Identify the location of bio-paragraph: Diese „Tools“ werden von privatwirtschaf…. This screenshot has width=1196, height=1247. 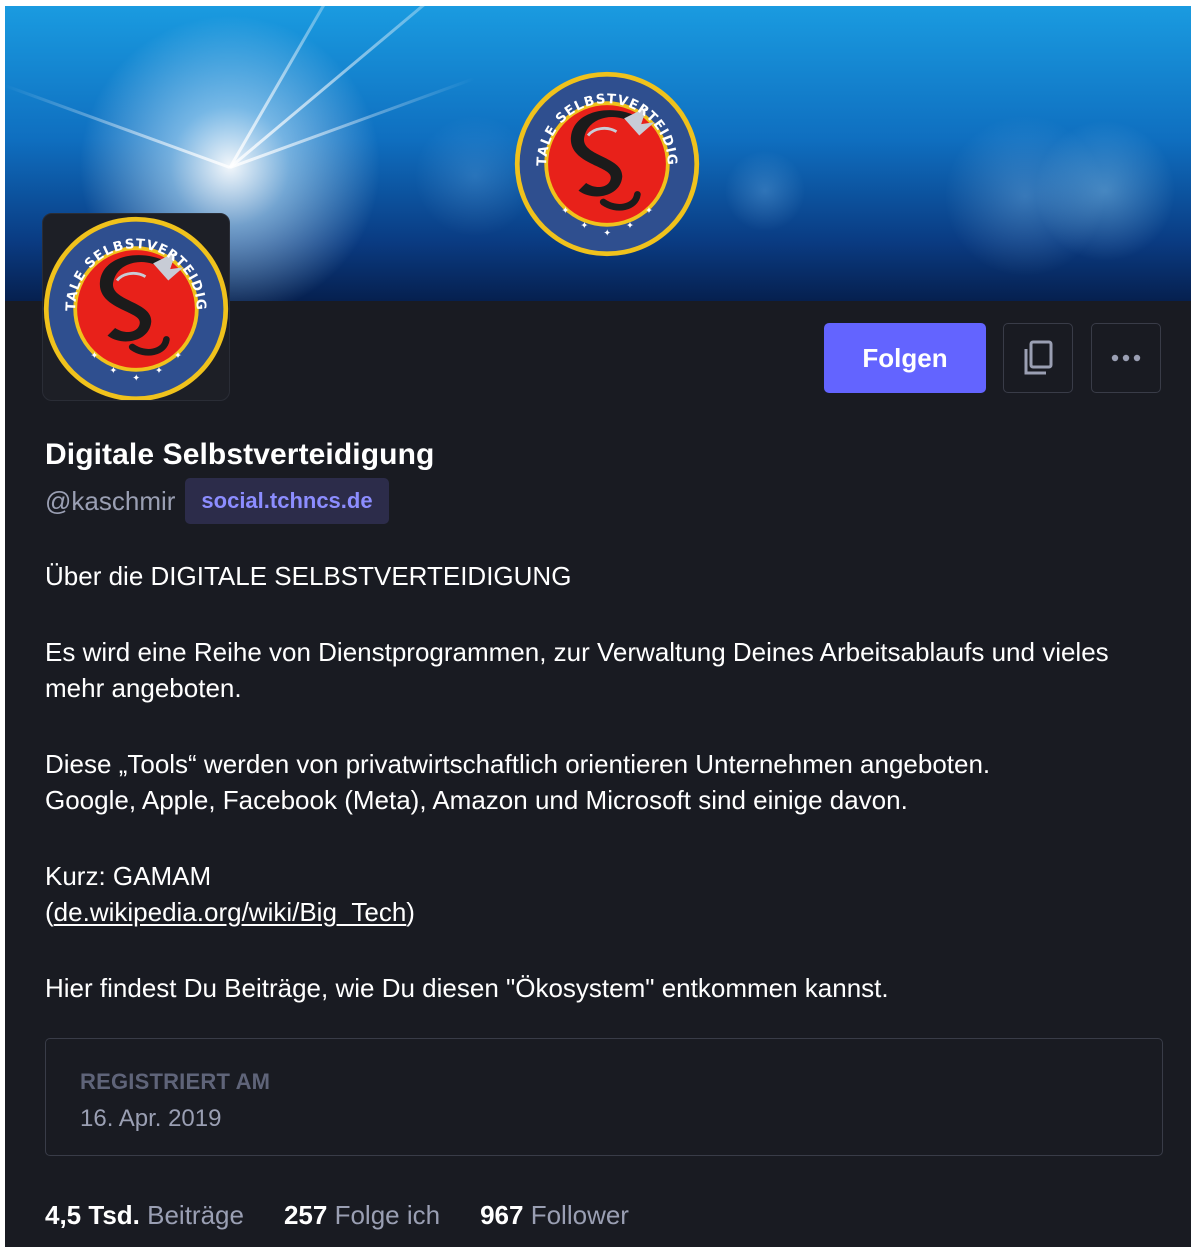
(595, 782).